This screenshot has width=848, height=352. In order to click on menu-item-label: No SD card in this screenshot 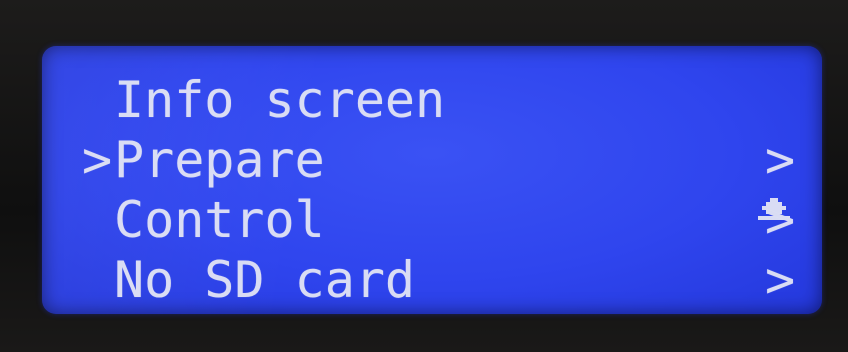, I will do `click(265, 280)`.